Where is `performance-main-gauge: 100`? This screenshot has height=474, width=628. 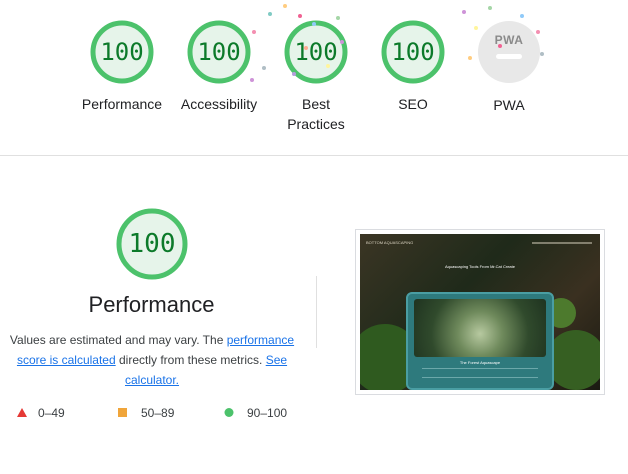
performance-main-gauge: 100 is located at coordinates (152, 244).